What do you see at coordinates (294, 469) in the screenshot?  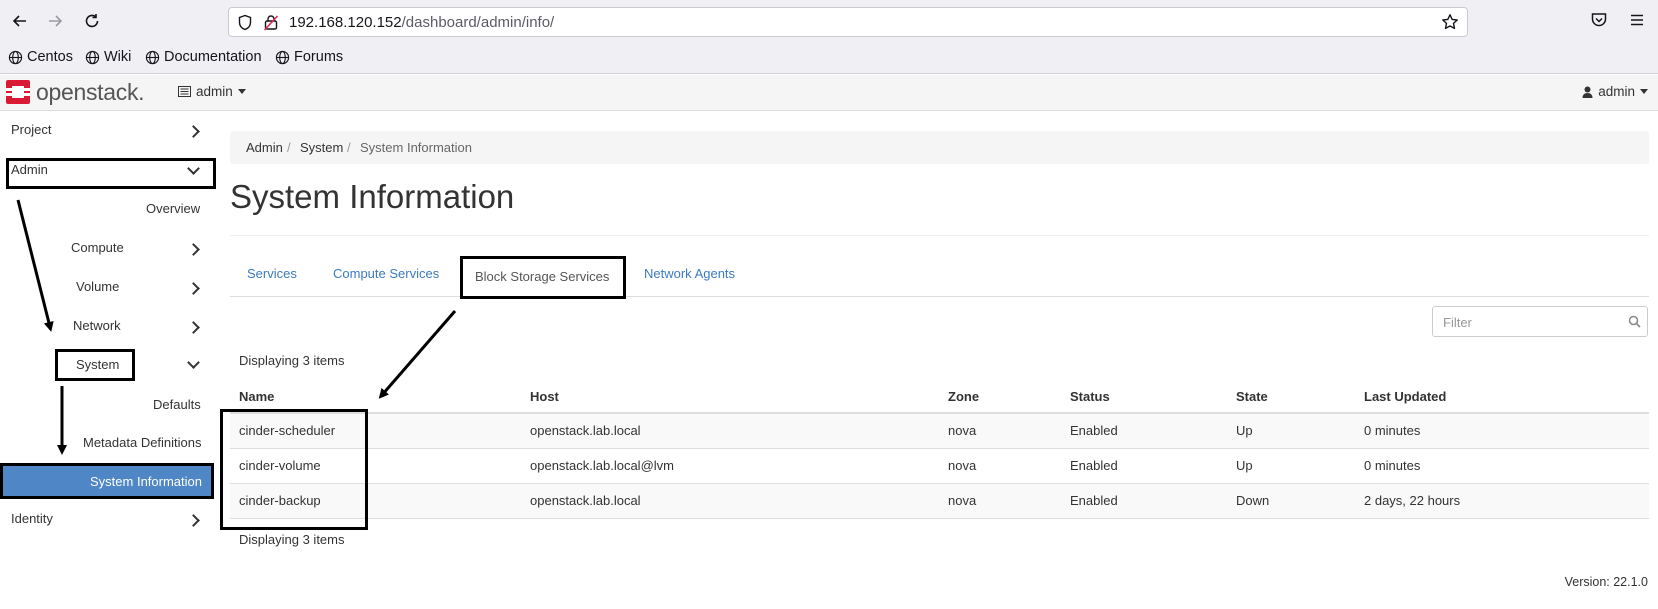 I see `annotation-box-names` at bounding box center [294, 469].